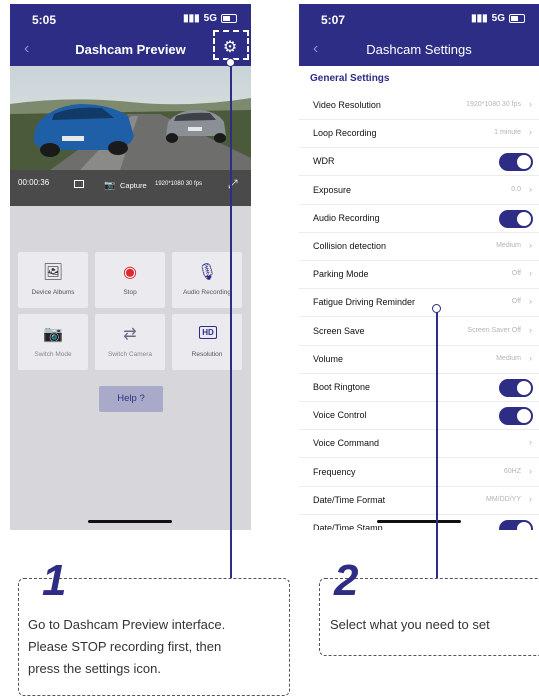  I want to click on settings-row: Screen Save Screen Saver Off ›, so click(419, 332).